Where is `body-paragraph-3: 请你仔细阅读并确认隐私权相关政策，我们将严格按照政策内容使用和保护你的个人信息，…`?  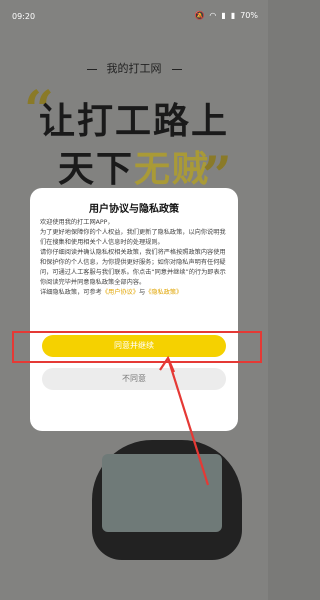 body-paragraph-3: 请你仔细阅读并确认隐私权相关政策，我们将严格按照政策内容使用和保护你的个人信息，… is located at coordinates (133, 267).